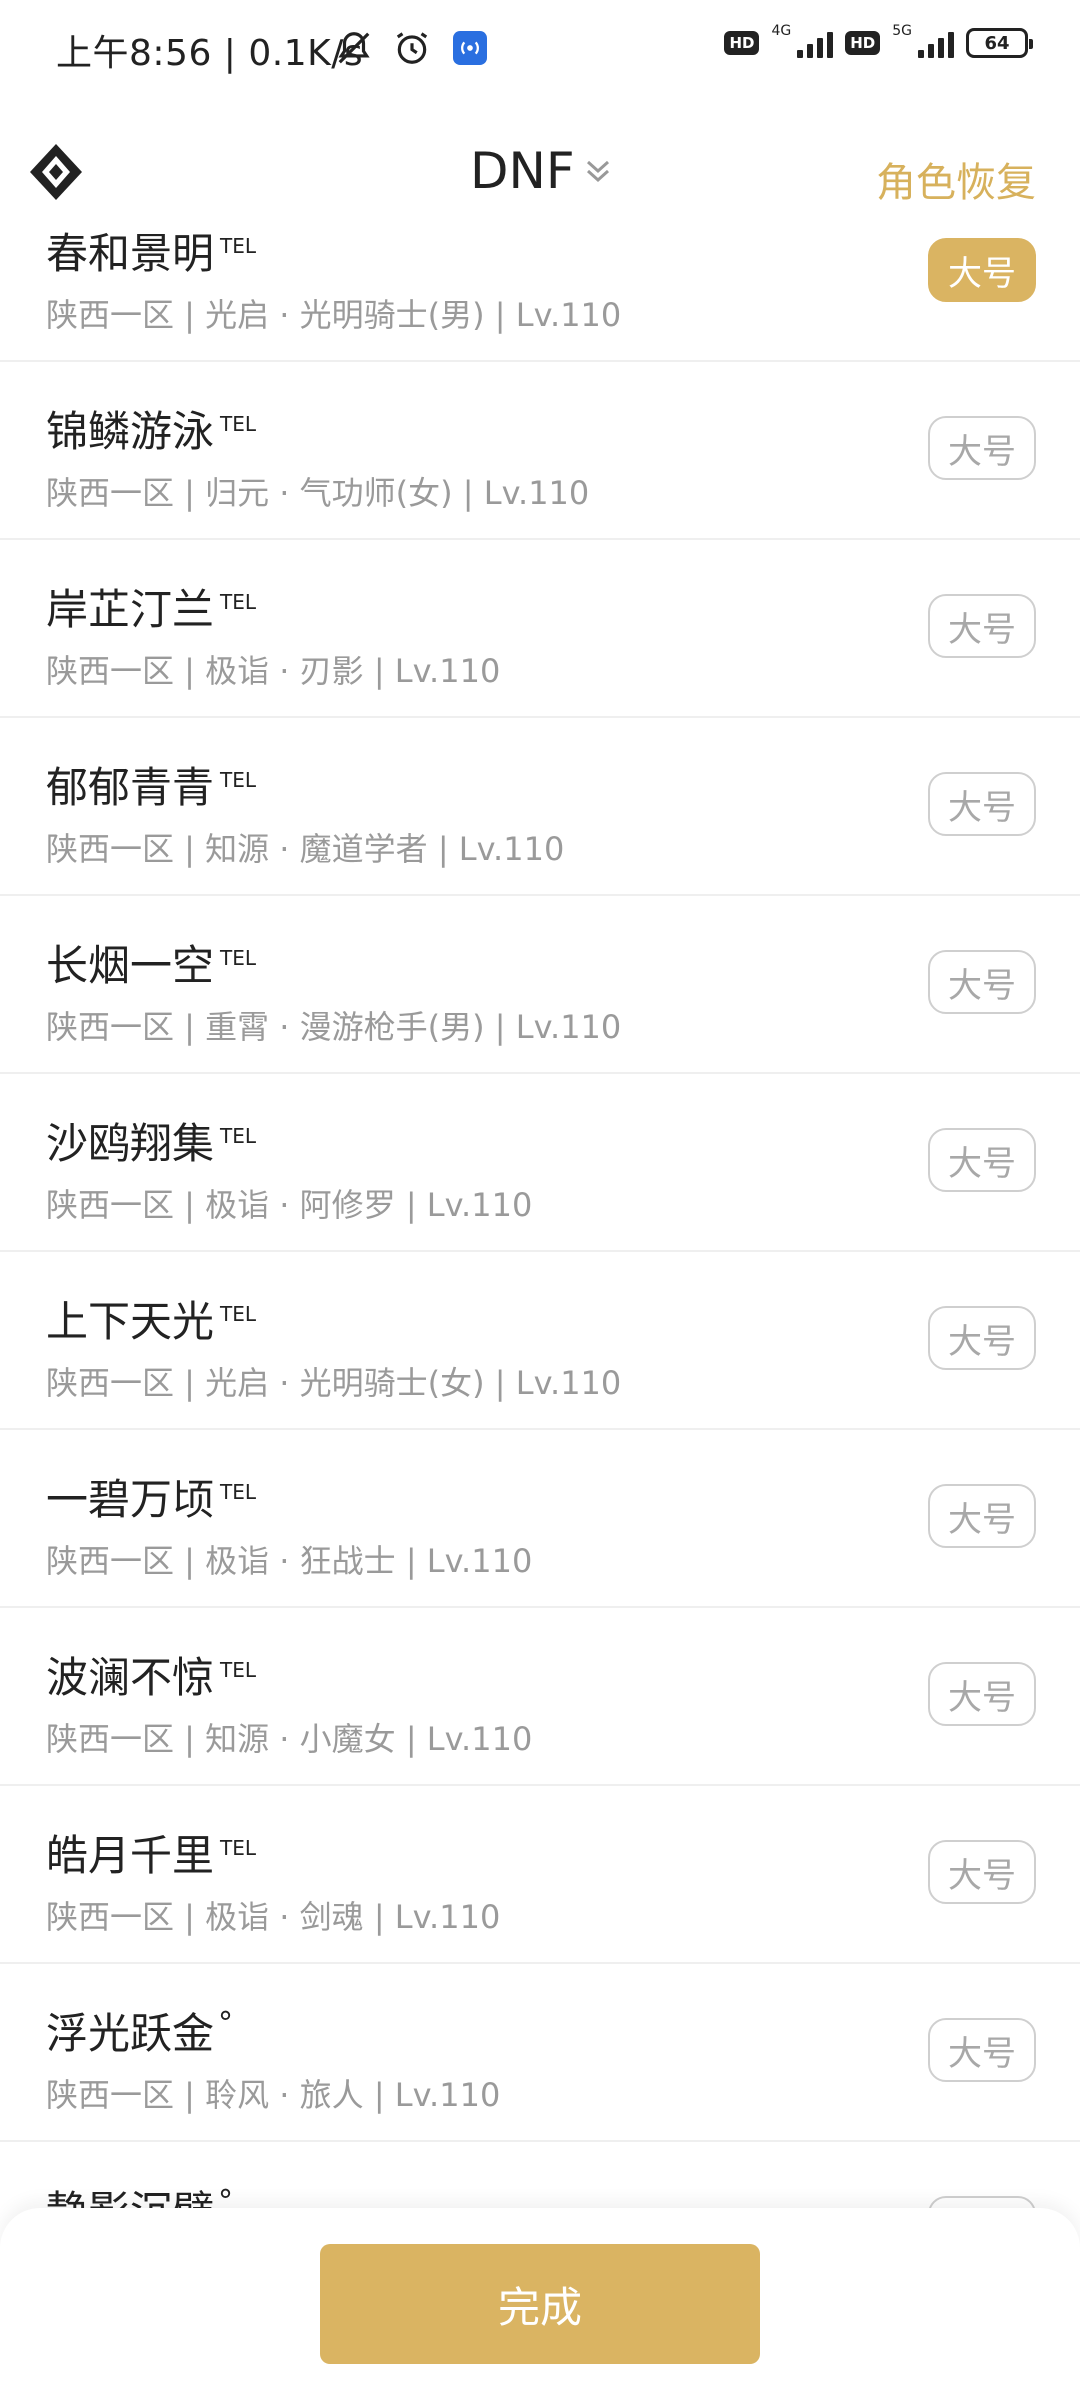 Image resolution: width=1080 pixels, height=2400 pixels. I want to click on signal-icon, so click(815, 43).